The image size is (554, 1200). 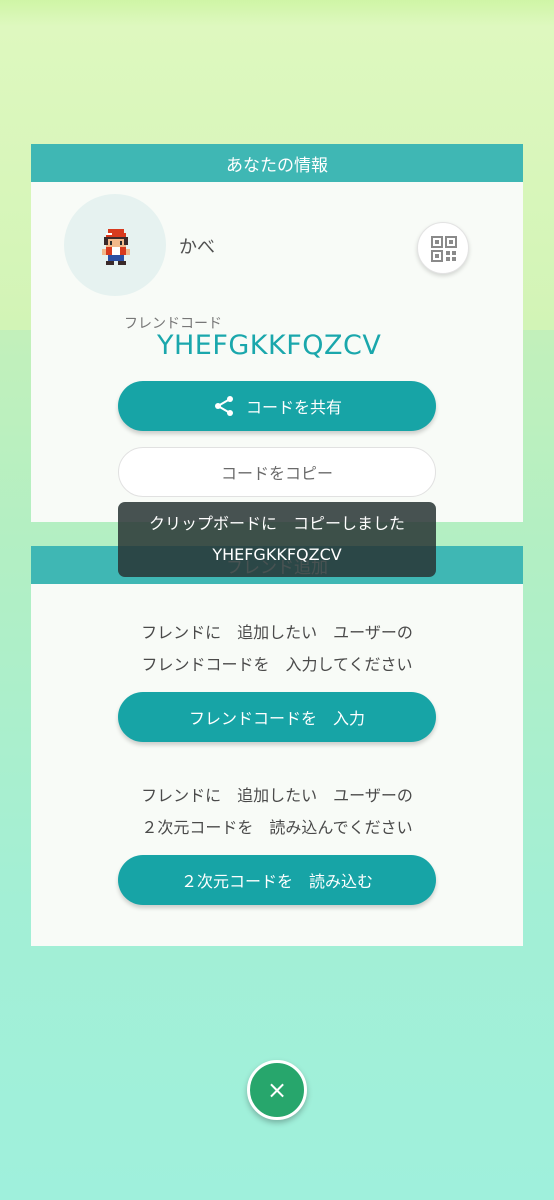 I want to click on share-code-label: コードを共有, so click(x=293, y=407).